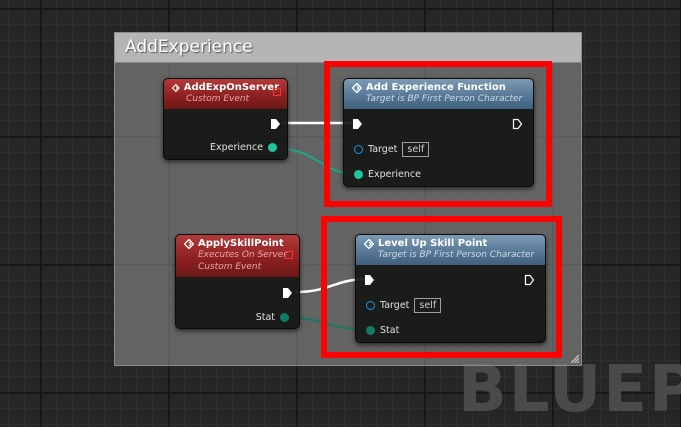 The width and height of the screenshot is (681, 427). Describe the element at coordinates (441, 287) in the screenshot. I see `highlight-box-level-up` at that location.